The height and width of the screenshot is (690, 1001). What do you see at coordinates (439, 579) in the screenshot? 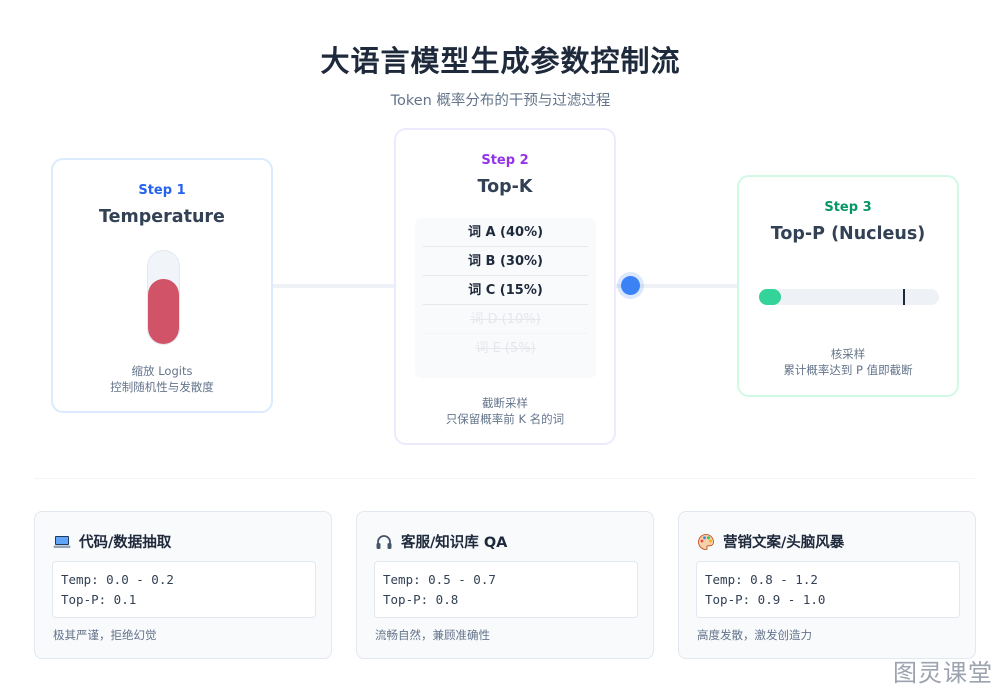
I see `param-temperature: Temp: 0.5 - 0.7` at bounding box center [439, 579].